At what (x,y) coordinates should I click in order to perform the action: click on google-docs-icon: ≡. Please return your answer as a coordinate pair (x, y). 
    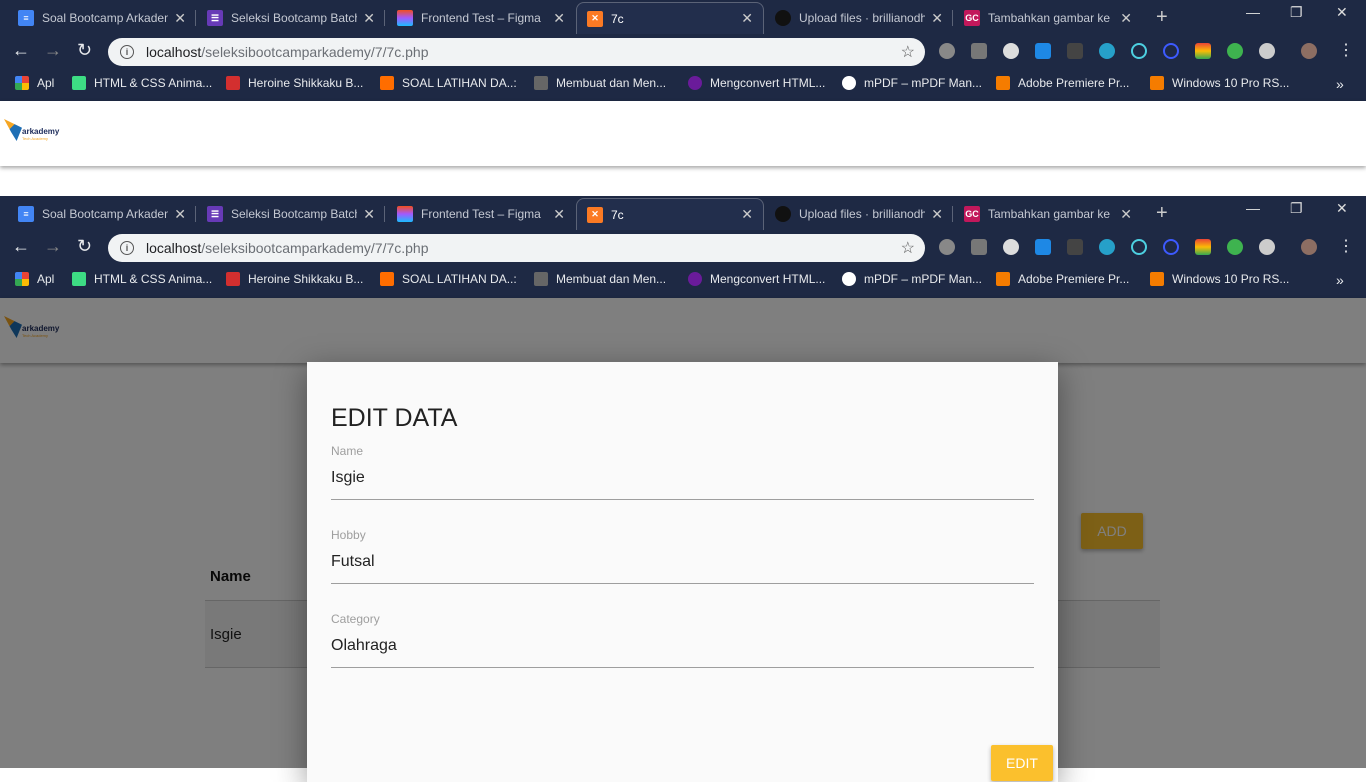
    Looking at the image, I should click on (26, 18).